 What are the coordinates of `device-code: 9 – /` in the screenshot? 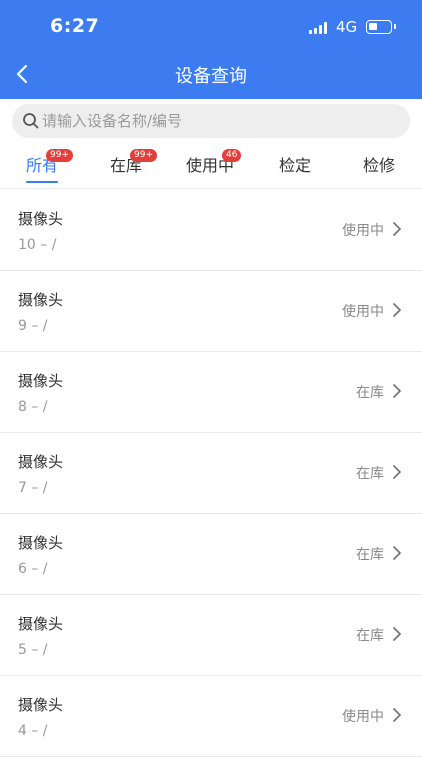 It's located at (33, 326).